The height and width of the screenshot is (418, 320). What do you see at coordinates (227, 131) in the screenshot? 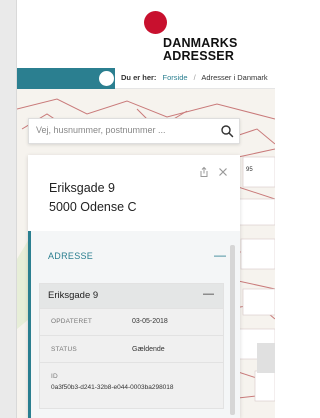
I see `search-icon` at bounding box center [227, 131].